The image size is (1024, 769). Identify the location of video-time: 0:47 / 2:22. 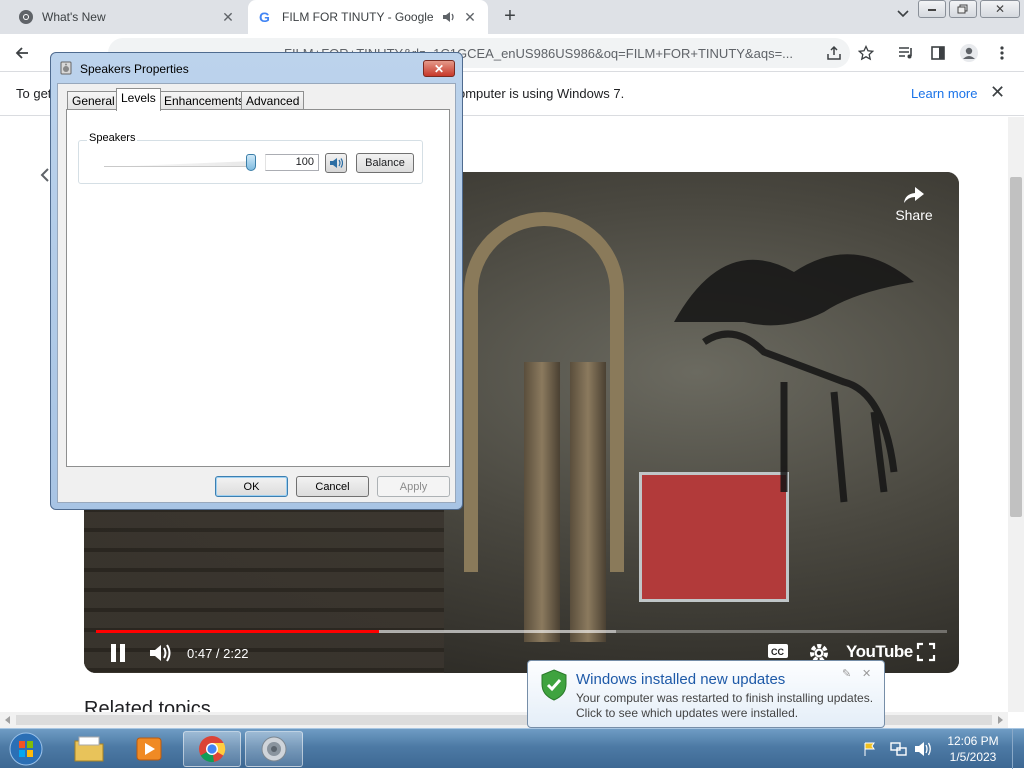
(218, 653).